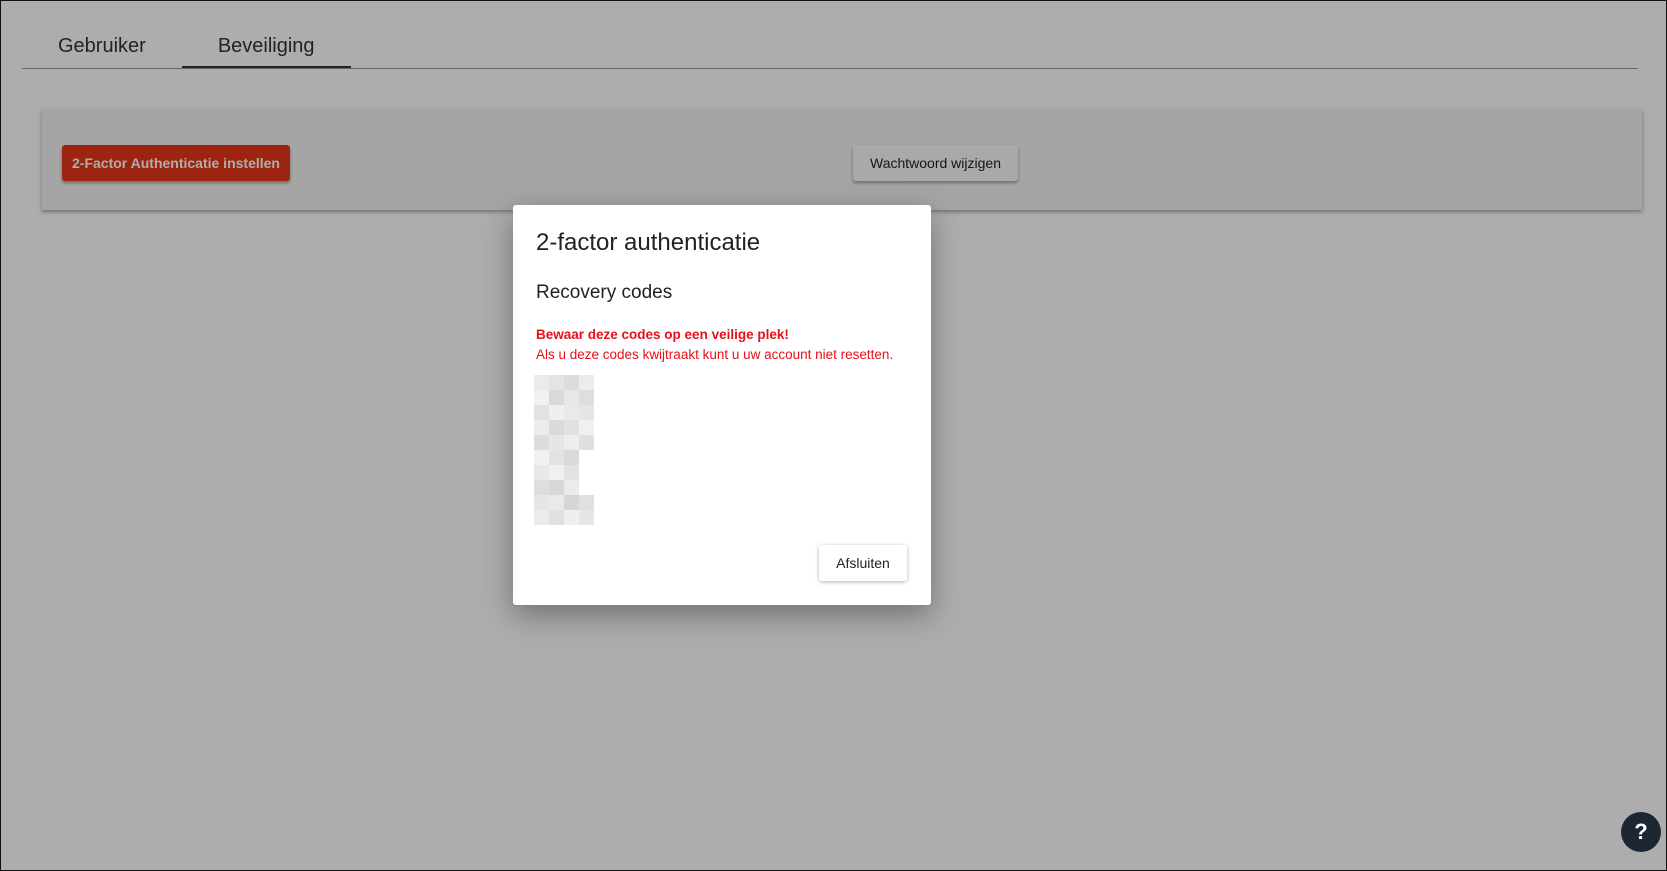  I want to click on dialog-subtitle: Recovery codes, so click(604, 292).